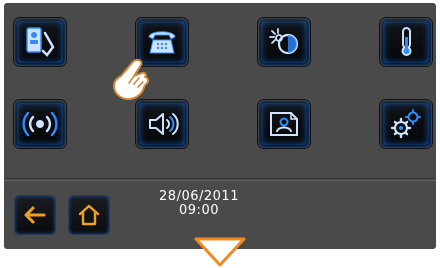  I want to click on settings-button, so click(406, 124).